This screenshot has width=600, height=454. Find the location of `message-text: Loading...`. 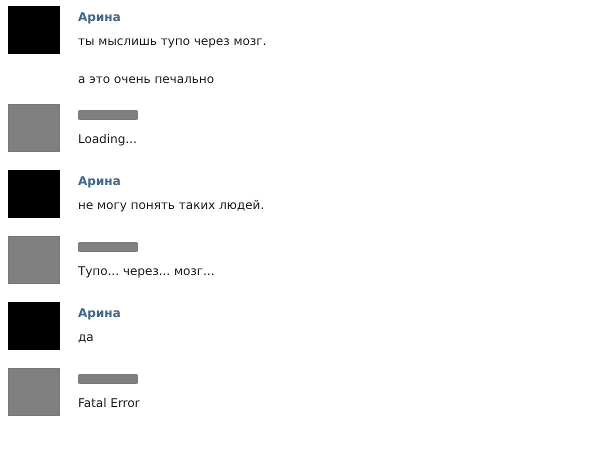

message-text: Loading... is located at coordinates (108, 139).